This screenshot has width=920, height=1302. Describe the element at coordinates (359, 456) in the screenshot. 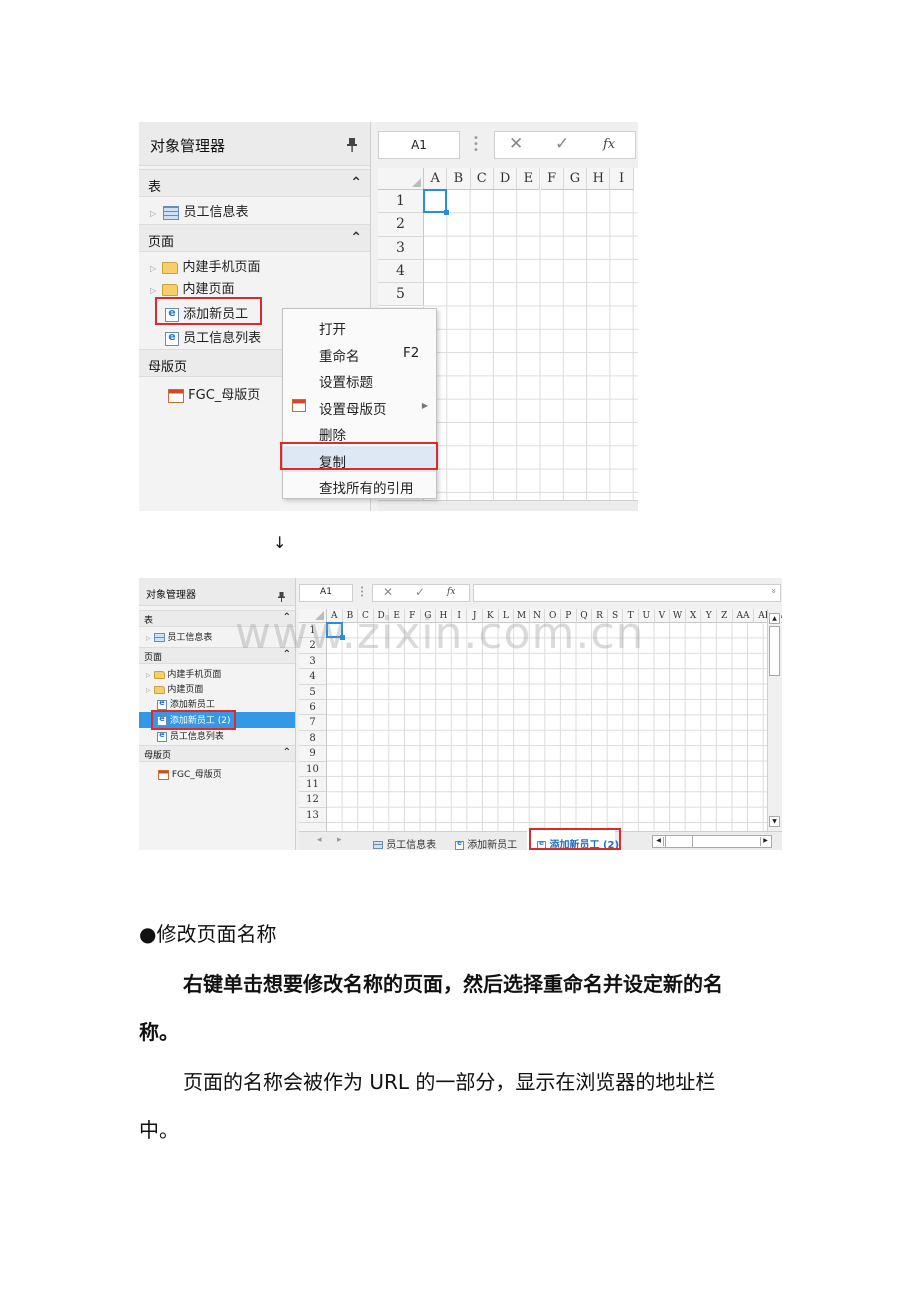

I see `highlight-box` at that location.